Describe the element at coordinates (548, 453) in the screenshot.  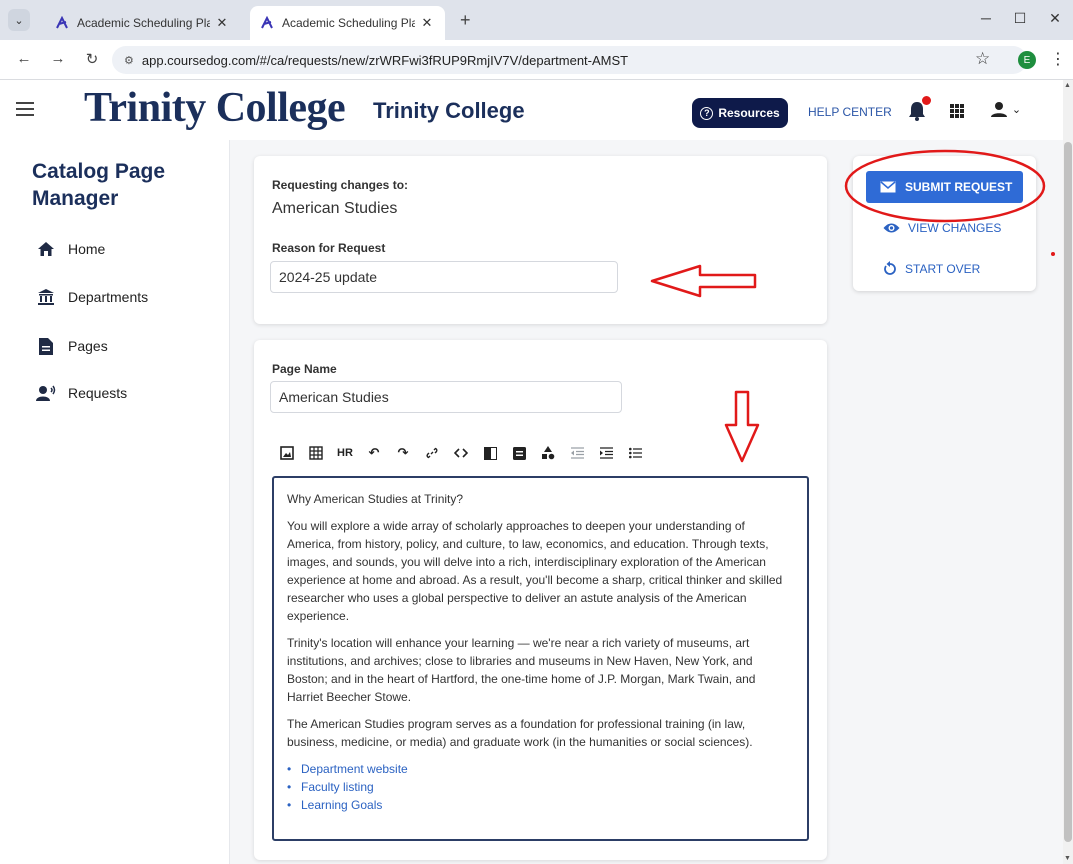
I see `shapes-icon` at that location.